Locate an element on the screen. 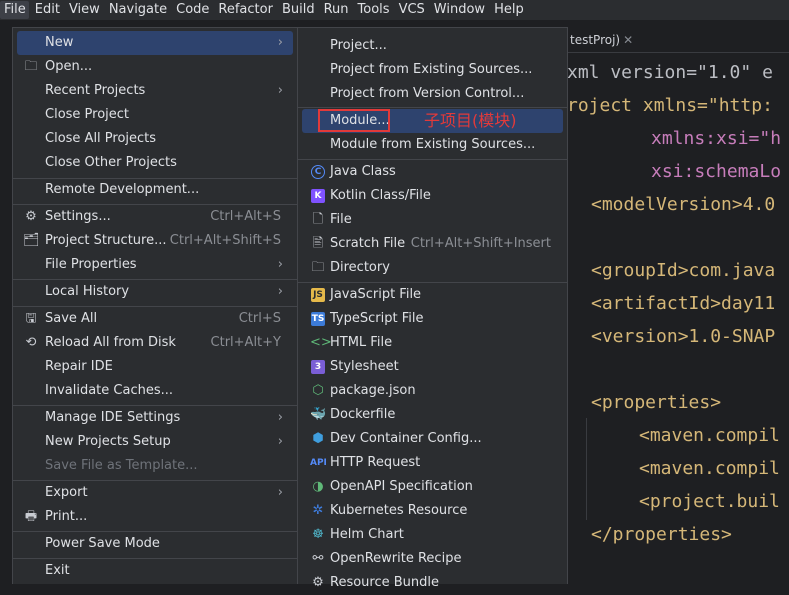 The height and width of the screenshot is (595, 789). menu-item-dockerfile: 🐳 Dockerfile is located at coordinates (432, 415).